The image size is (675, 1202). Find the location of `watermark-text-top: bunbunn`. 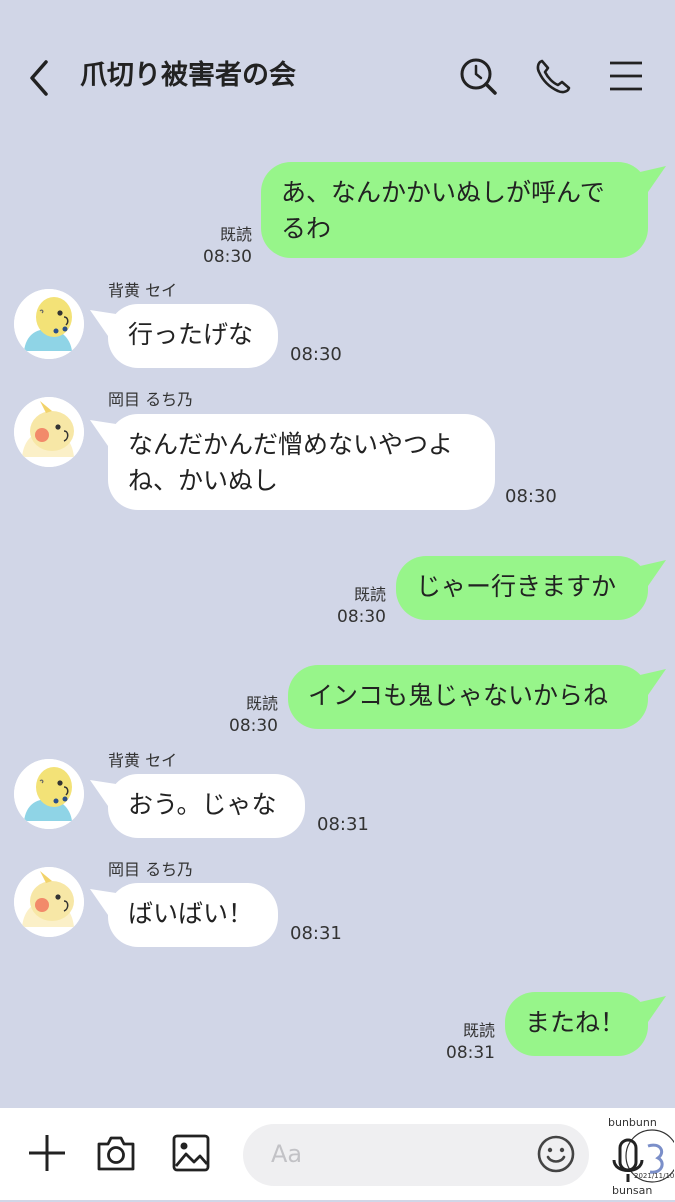

watermark-text-top: bunbunn is located at coordinates (632, 1122).